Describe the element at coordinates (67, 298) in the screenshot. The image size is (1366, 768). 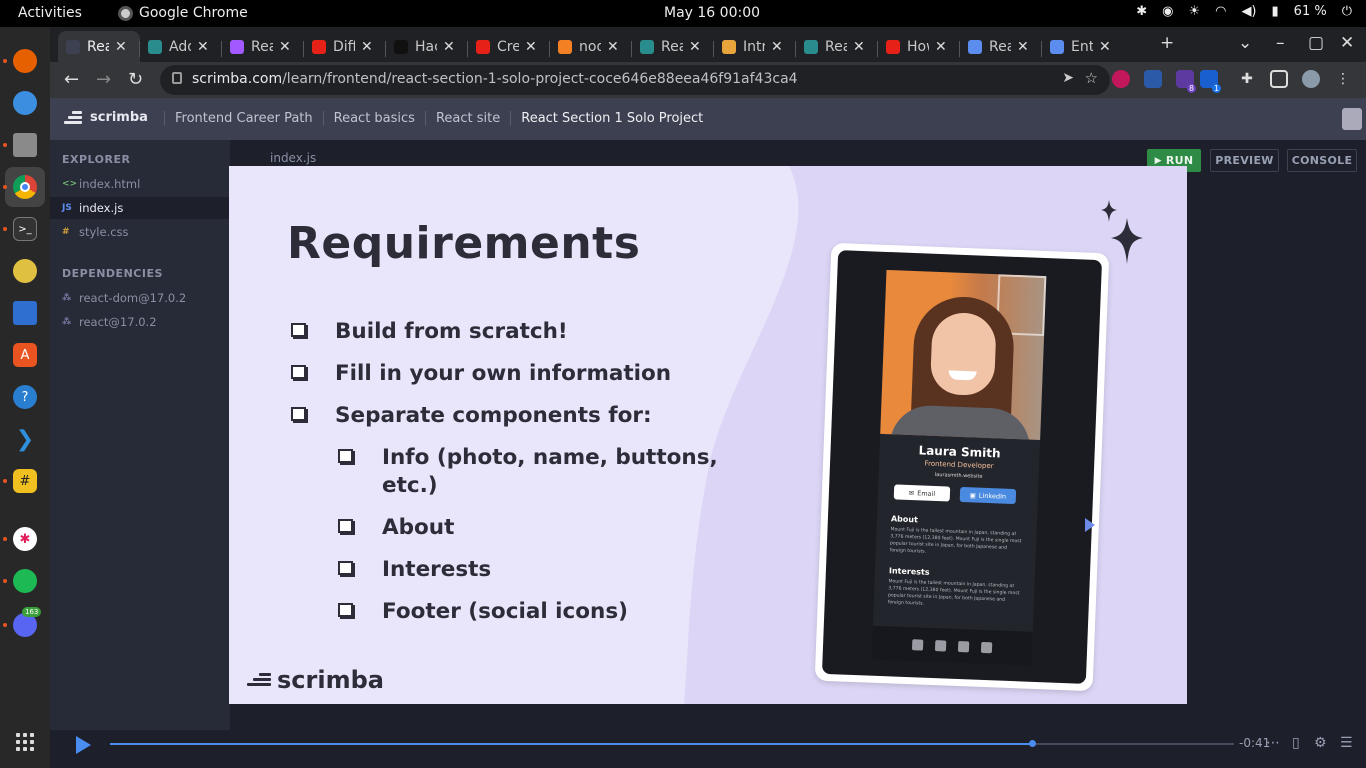
I see `package-icon: ⁂` at that location.